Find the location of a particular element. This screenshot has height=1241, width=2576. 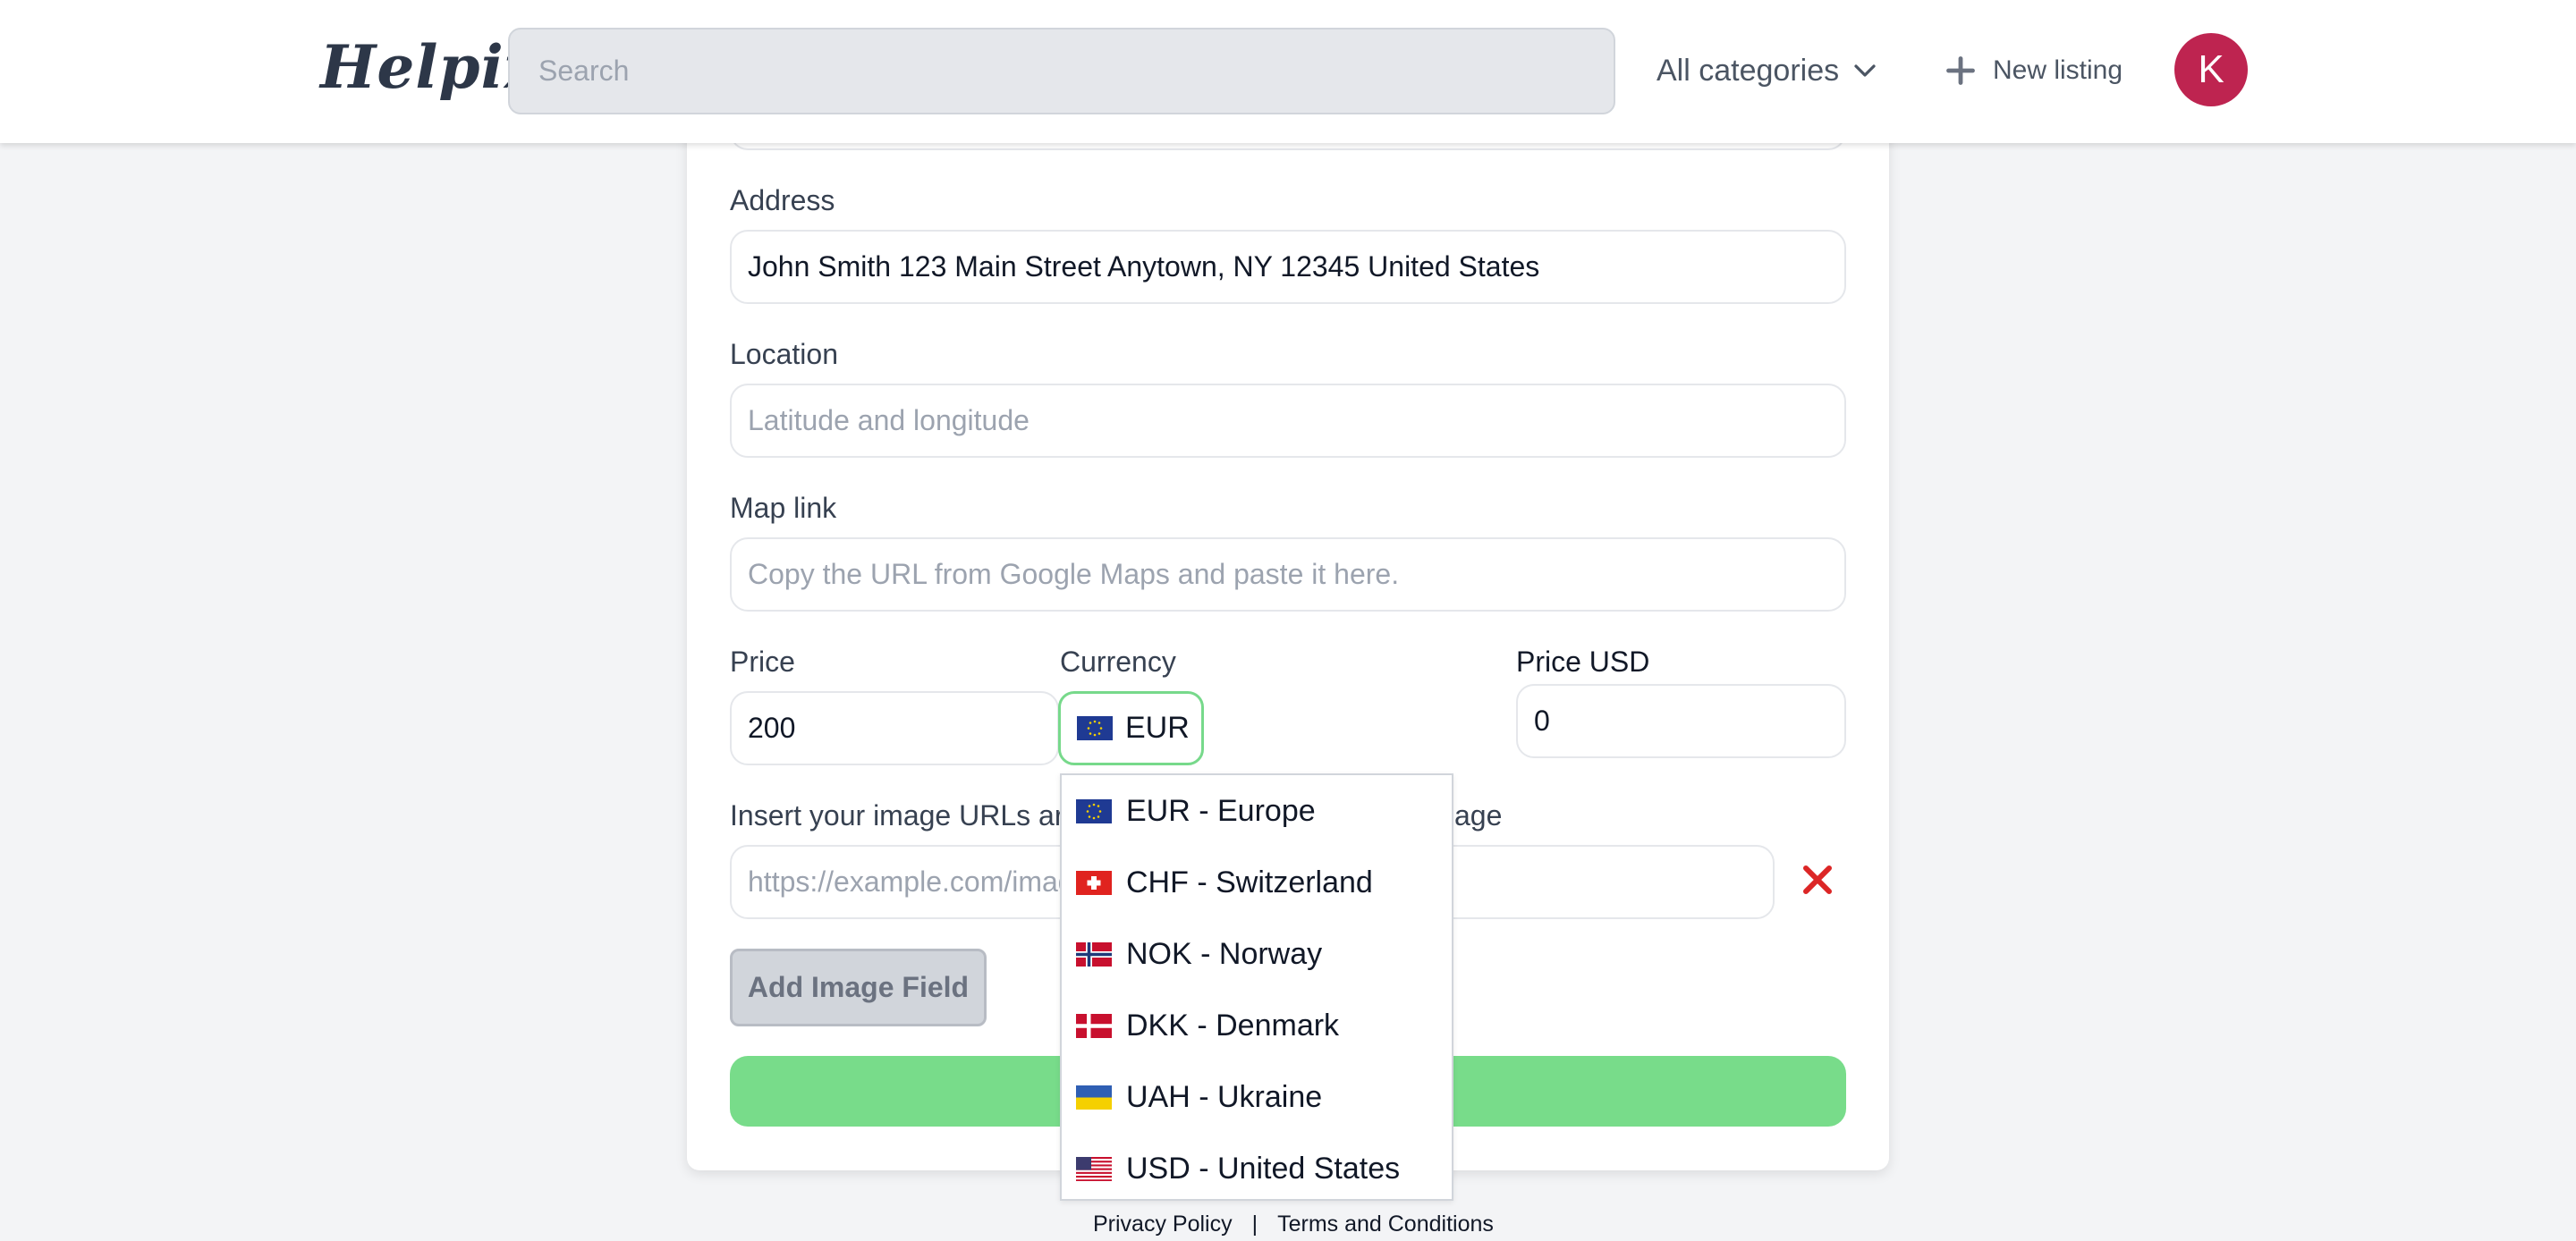

price-label: Price is located at coordinates (762, 662).